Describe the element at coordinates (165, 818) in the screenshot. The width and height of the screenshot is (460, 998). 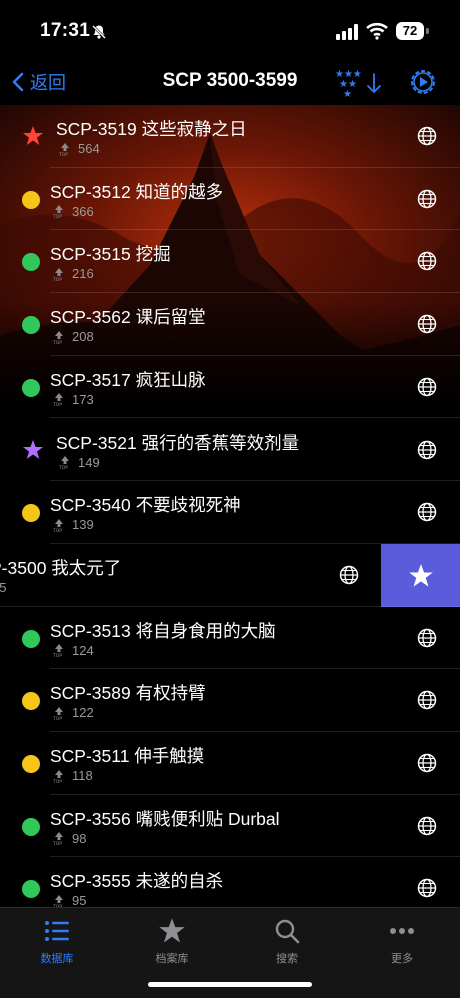
I see `item-title: SCP-3556 嘴贱便利贴 Durbal` at that location.